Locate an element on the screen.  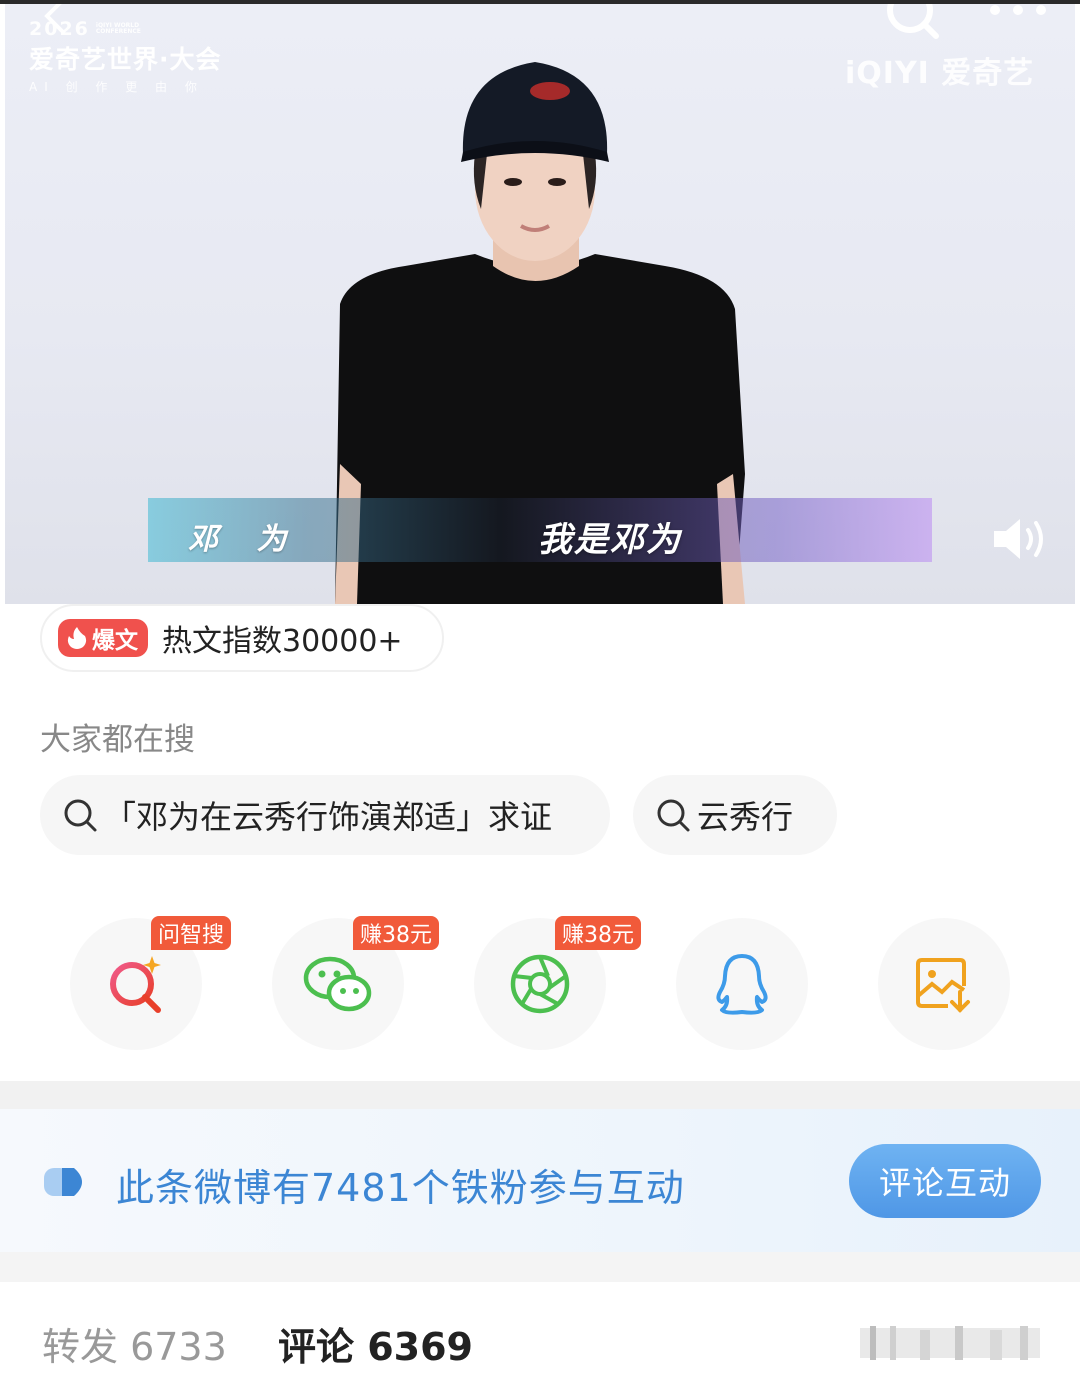
conference-year: 2026 is located at coordinates (59, 29).